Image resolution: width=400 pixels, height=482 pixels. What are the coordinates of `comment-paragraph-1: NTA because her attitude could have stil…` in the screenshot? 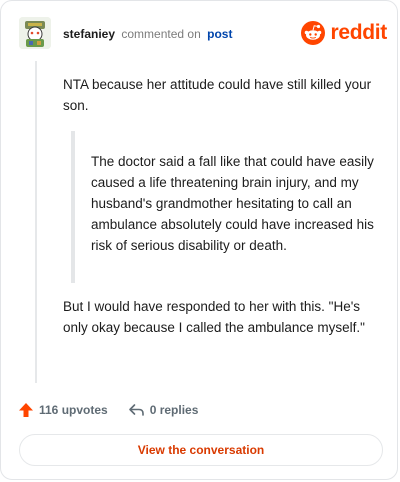 It's located at (217, 95).